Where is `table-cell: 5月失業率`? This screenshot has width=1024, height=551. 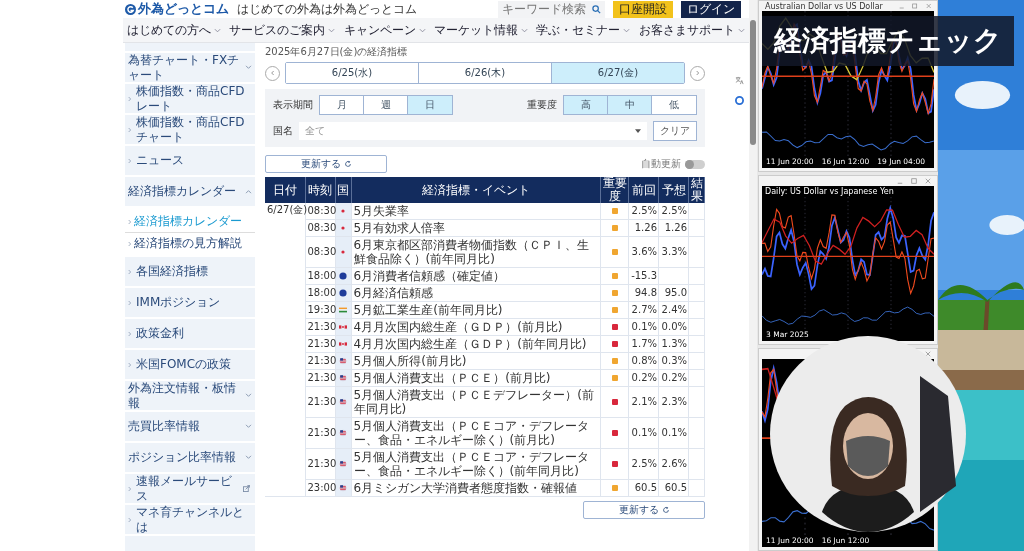
table-cell: 5月失業率 is located at coordinates (381, 211).